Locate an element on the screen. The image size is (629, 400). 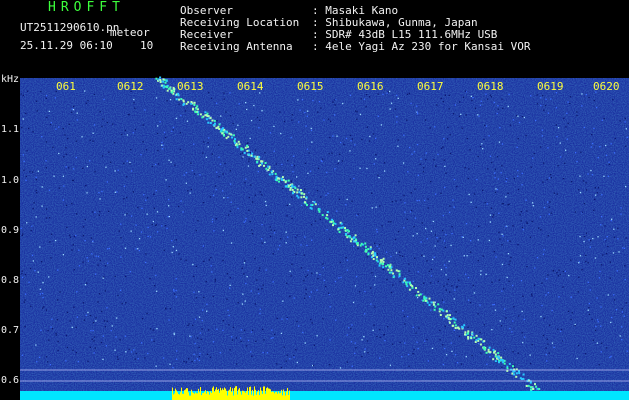
time-tick-0614: 0614 is located at coordinates (250, 86).